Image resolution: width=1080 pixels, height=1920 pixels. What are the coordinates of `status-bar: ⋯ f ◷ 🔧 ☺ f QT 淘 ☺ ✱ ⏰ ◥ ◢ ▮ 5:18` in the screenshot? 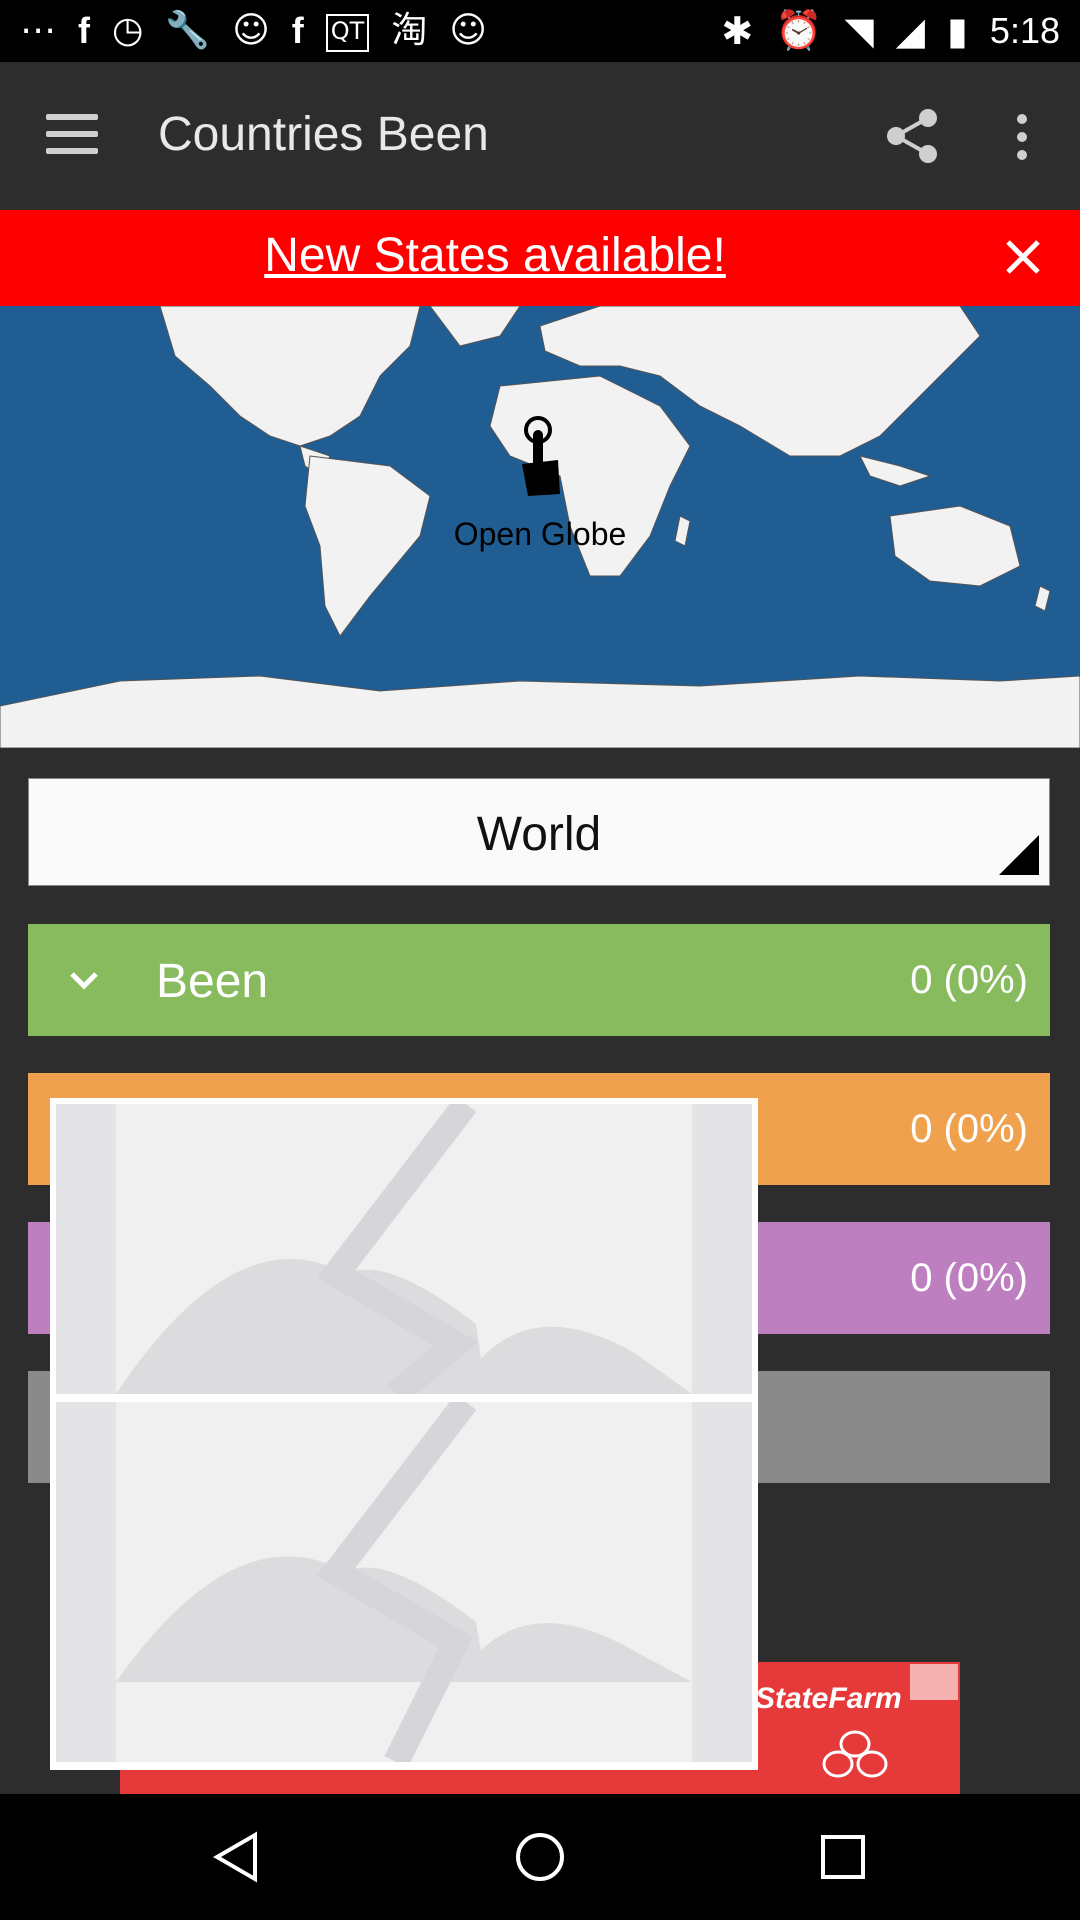 It's located at (540, 31).